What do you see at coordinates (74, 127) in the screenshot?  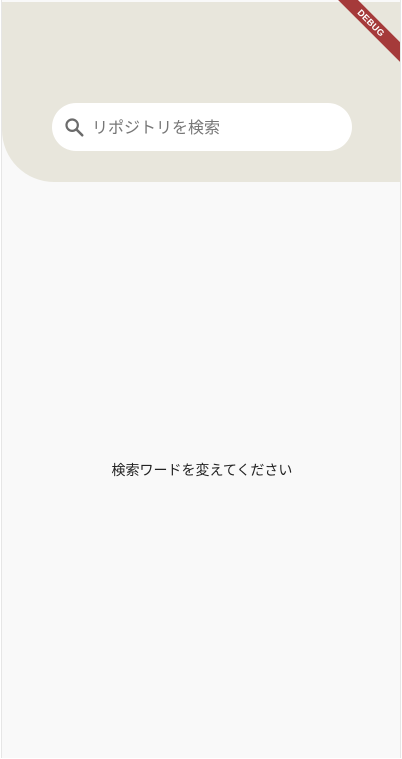 I see `search-icon` at bounding box center [74, 127].